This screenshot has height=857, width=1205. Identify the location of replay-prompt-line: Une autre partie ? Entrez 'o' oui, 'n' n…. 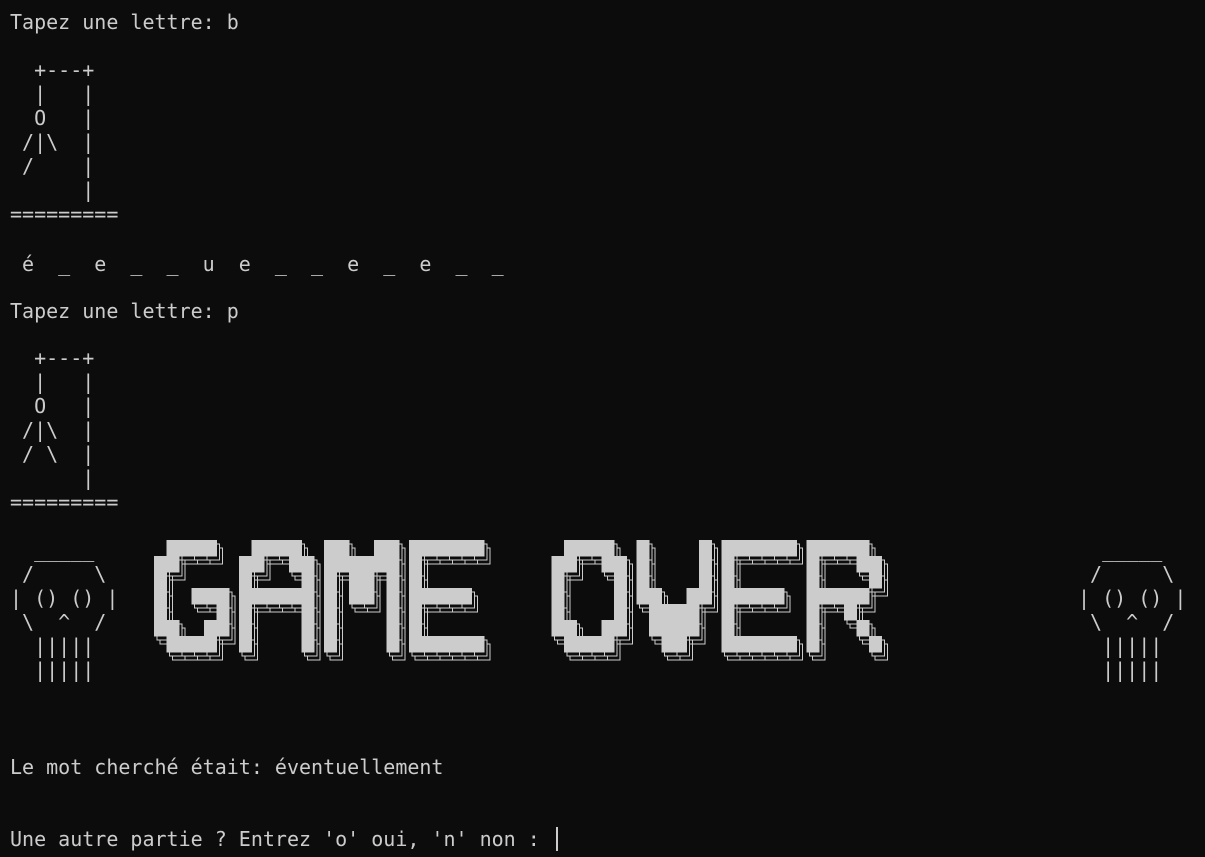
(284, 839).